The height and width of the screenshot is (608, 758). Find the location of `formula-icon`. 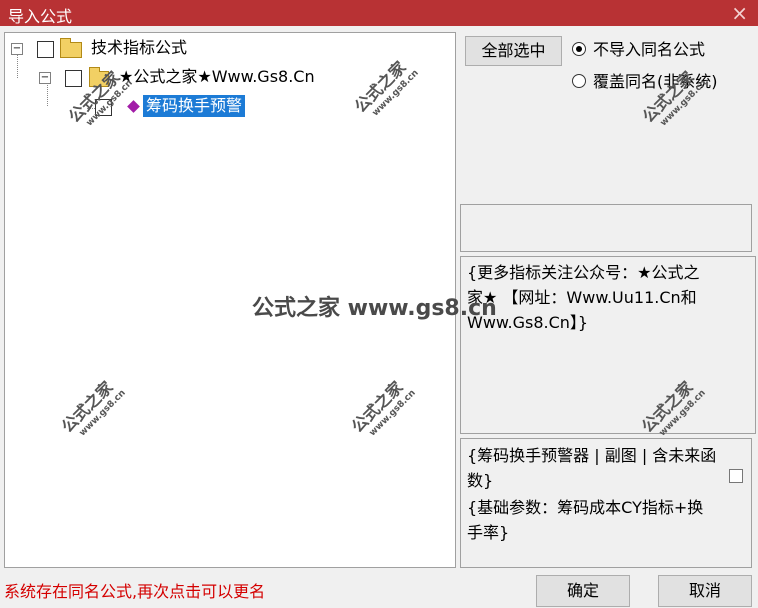

formula-icon is located at coordinates (133, 106).